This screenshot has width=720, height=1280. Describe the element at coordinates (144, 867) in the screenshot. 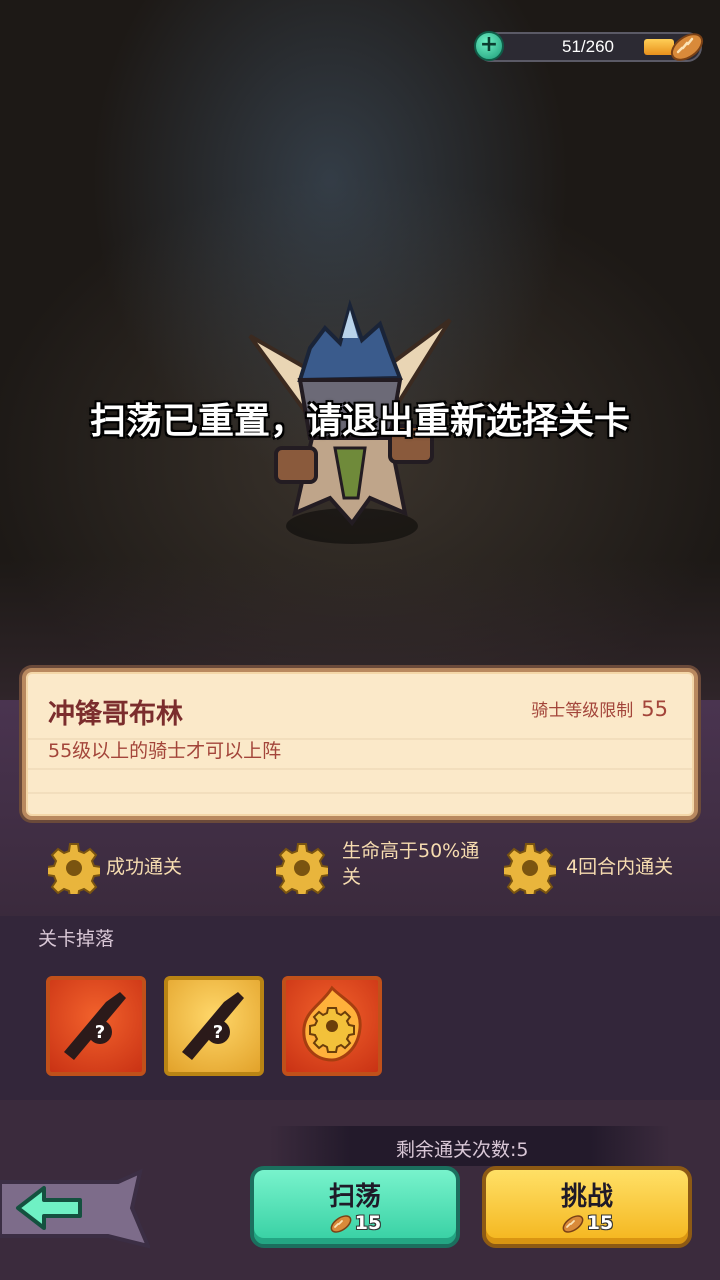

I see `goal-label: 成功通关` at that location.